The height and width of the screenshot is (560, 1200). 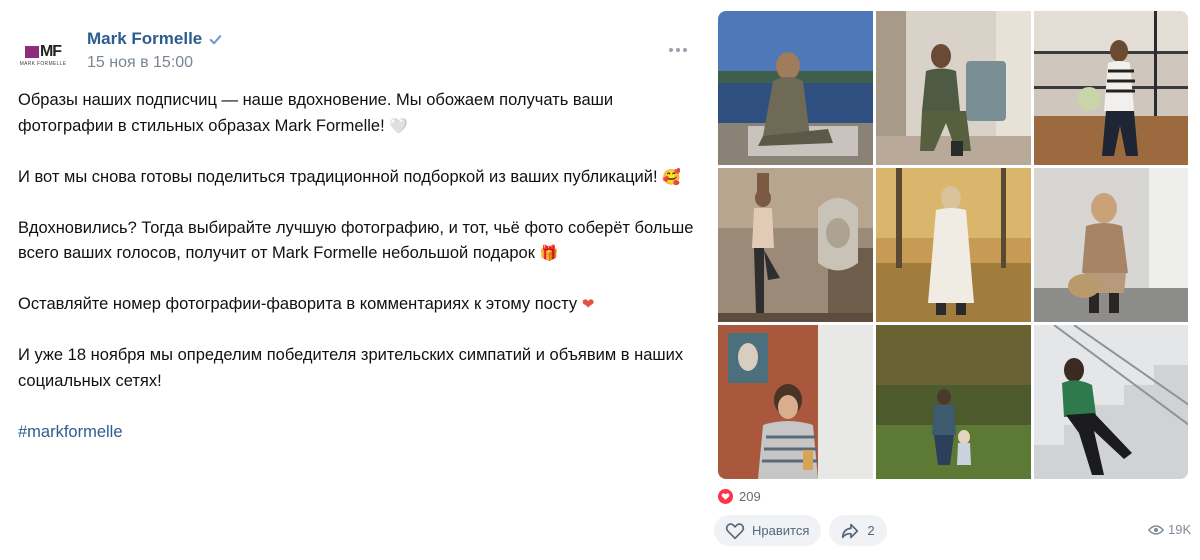 I want to click on white-heart-emoji: 🤍, so click(x=398, y=125).